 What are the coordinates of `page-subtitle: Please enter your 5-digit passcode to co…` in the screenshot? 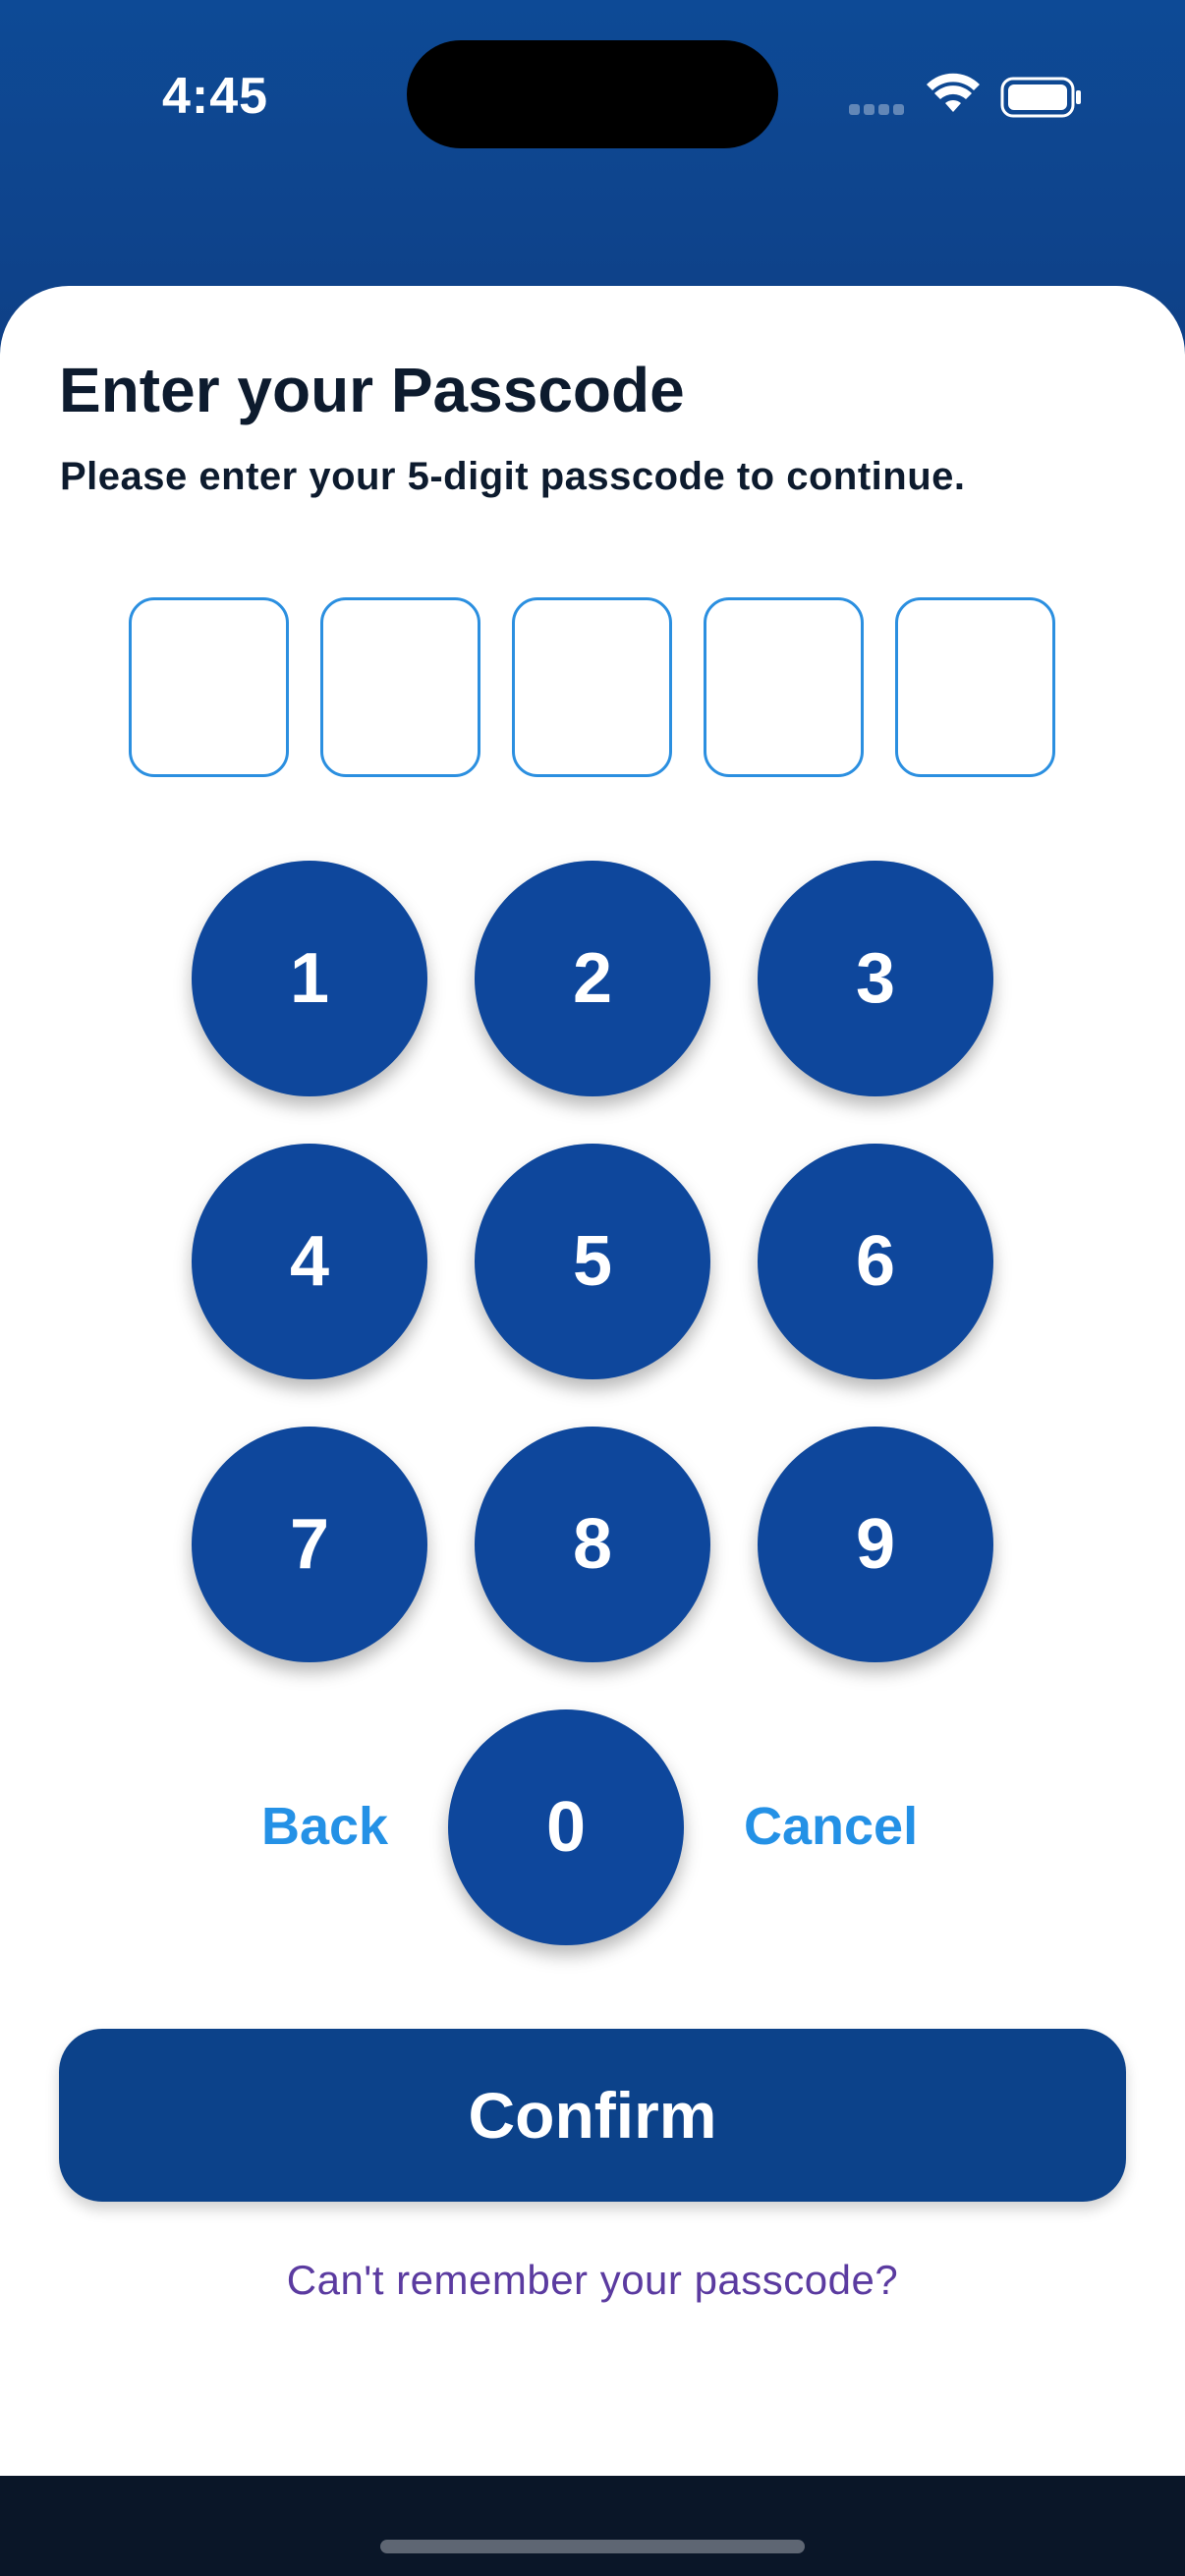 It's located at (513, 476).